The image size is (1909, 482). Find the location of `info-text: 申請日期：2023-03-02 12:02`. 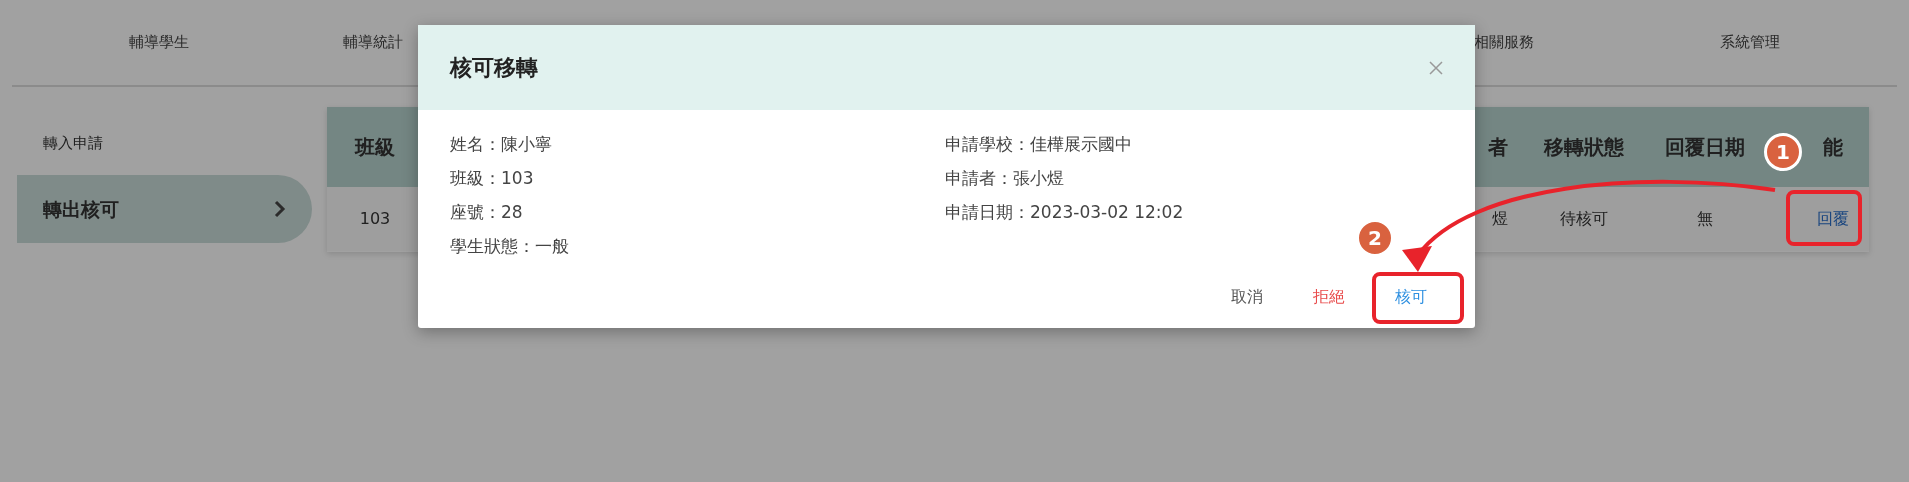

info-text: 申請日期：2023-03-02 12:02 is located at coordinates (1065, 212).